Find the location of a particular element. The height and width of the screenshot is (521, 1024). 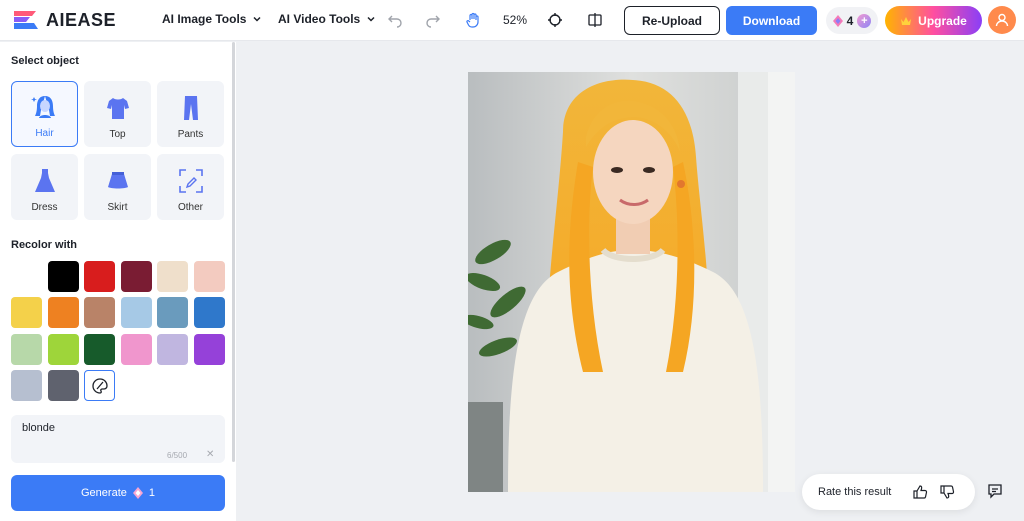

object-other: Other is located at coordinates (190, 187).